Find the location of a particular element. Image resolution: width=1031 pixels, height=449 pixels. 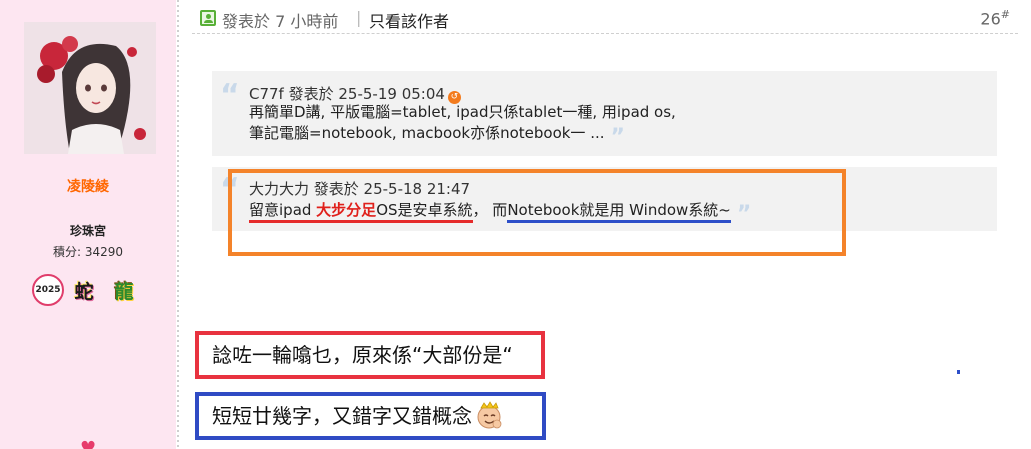

medal-list: 2025 蛇 龍 is located at coordinates (92, 291).